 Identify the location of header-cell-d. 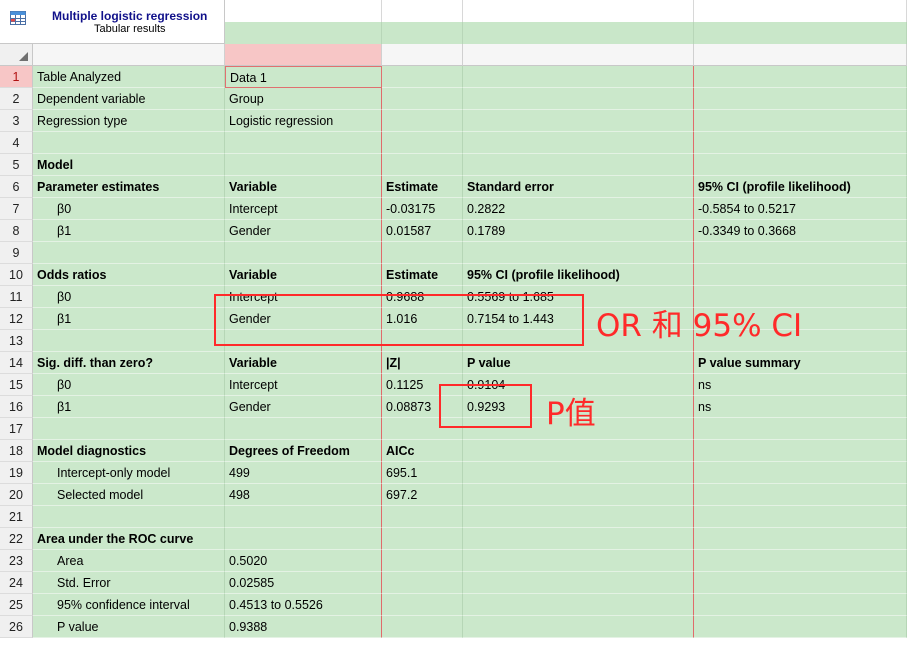
(578, 11).